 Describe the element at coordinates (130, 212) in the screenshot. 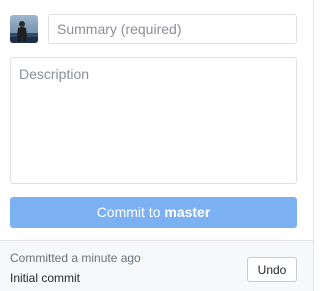

I see `commit-button-prefix: Commit to` at that location.